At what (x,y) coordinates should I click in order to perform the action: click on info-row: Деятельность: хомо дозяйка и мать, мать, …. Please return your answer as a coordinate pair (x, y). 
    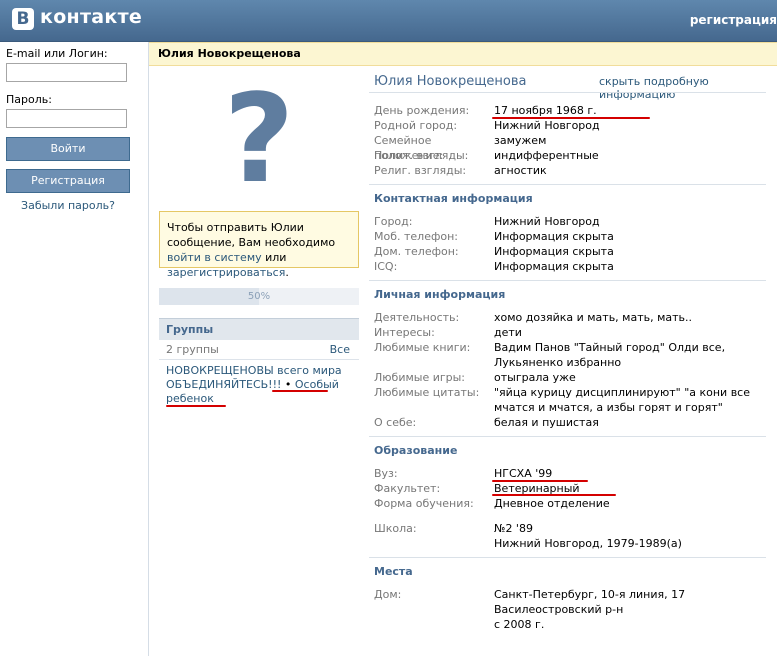
    Looking at the image, I should click on (570, 317).